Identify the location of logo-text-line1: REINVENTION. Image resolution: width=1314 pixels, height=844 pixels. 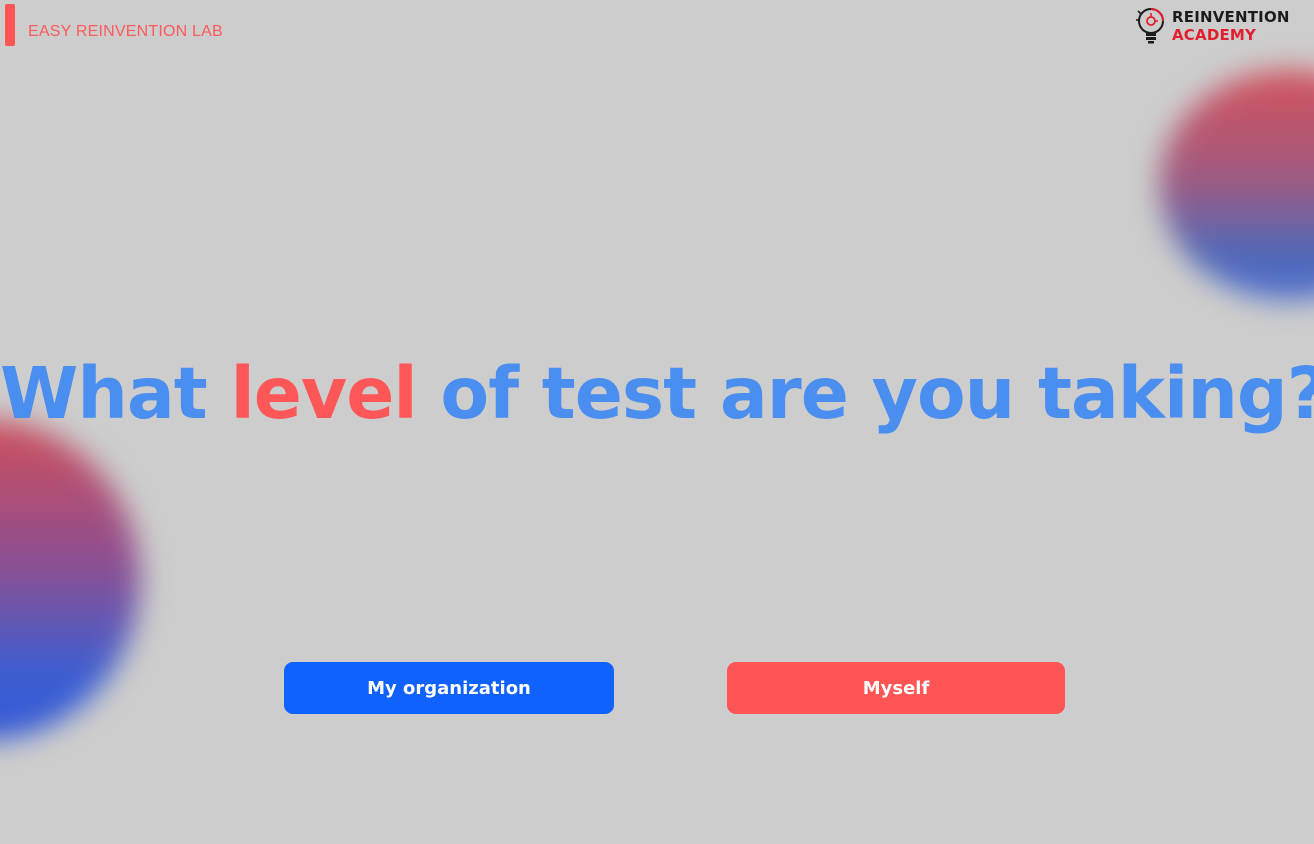
(1231, 17).